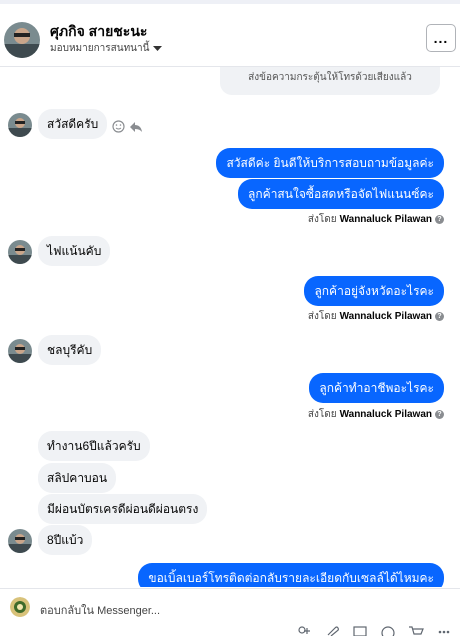 The height and width of the screenshot is (641, 460). What do you see at coordinates (127, 126) in the screenshot?
I see `message-actions` at bounding box center [127, 126].